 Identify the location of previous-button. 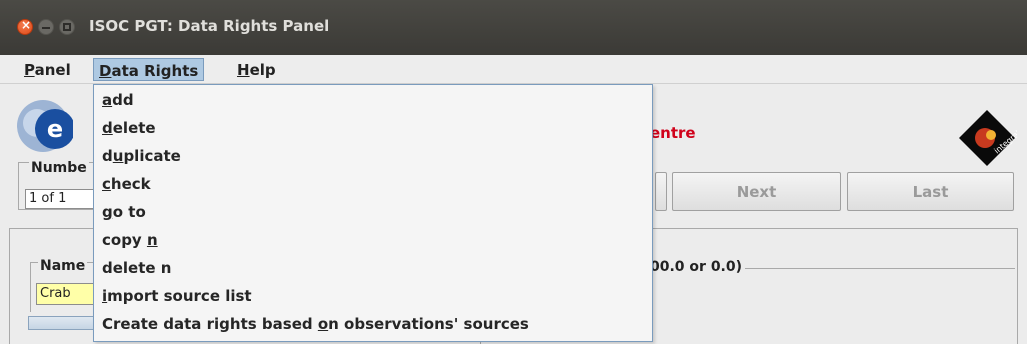
(661, 191).